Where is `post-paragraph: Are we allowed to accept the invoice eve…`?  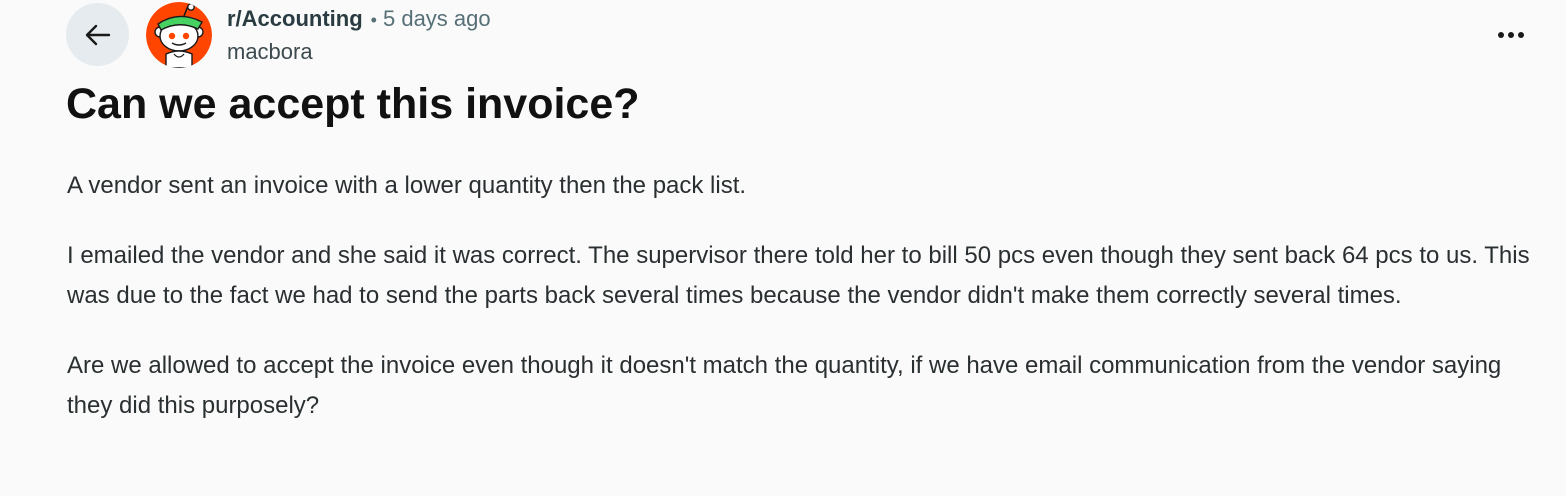
post-paragraph: Are we allowed to accept the invoice eve… is located at coordinates (784, 385).